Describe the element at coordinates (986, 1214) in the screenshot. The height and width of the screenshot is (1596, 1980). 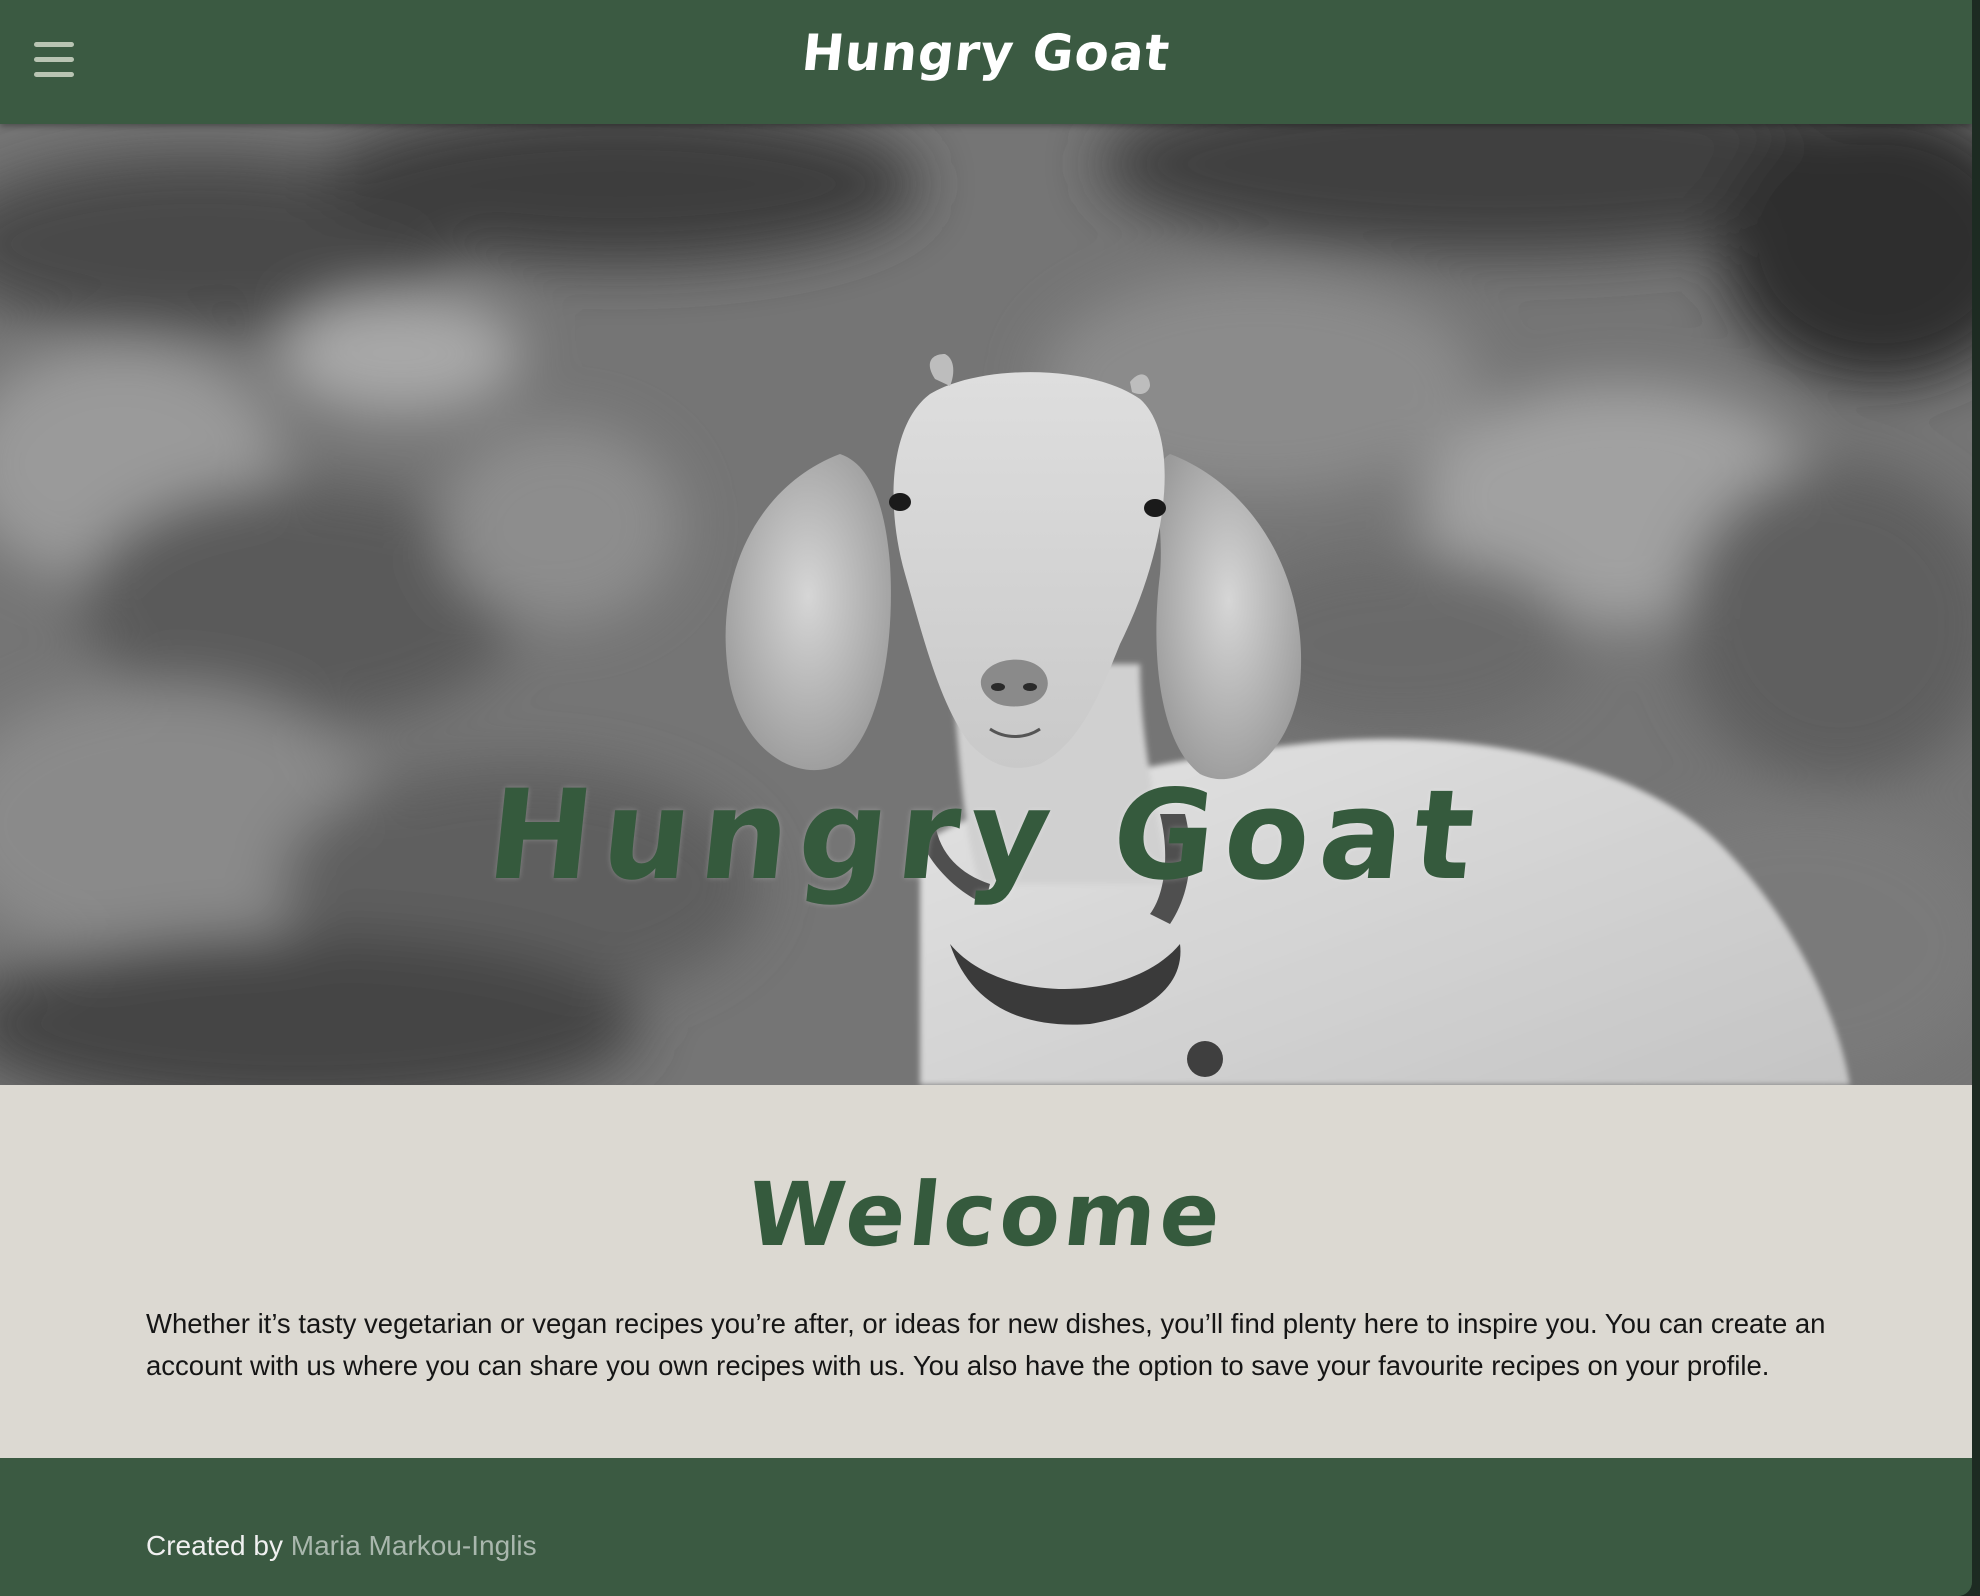
I see `welcome-heading: Welcome` at that location.